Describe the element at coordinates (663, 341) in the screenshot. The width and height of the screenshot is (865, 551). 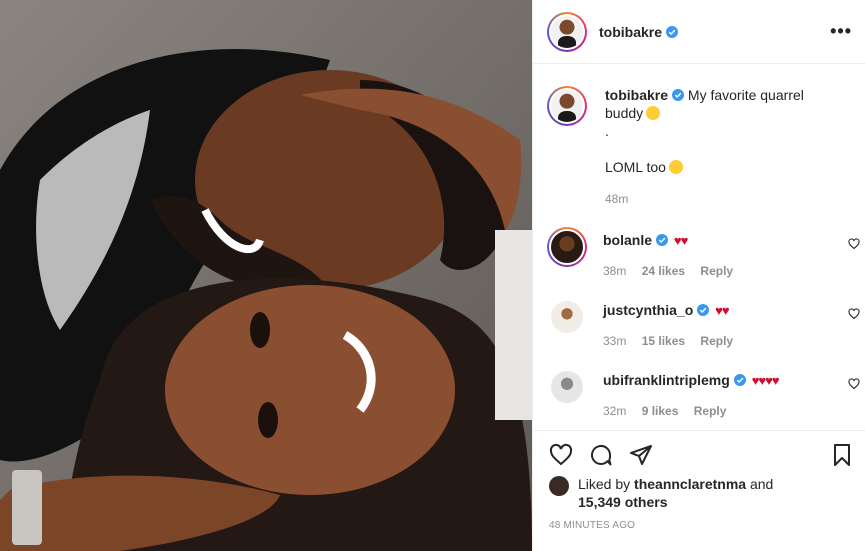
I see `comment-likes: 15 likes` at that location.